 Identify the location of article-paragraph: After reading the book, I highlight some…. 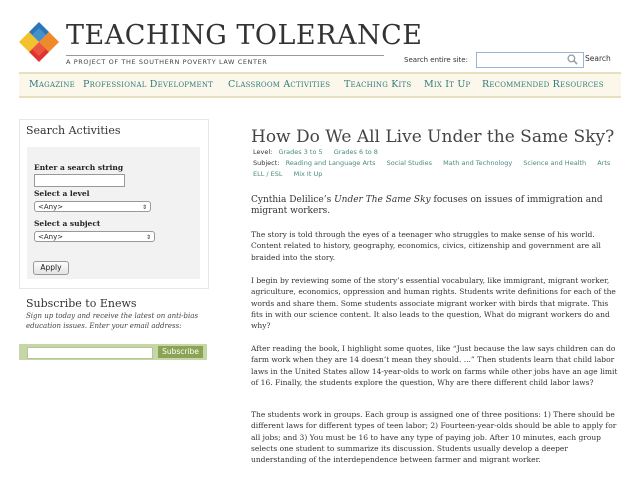
(434, 365).